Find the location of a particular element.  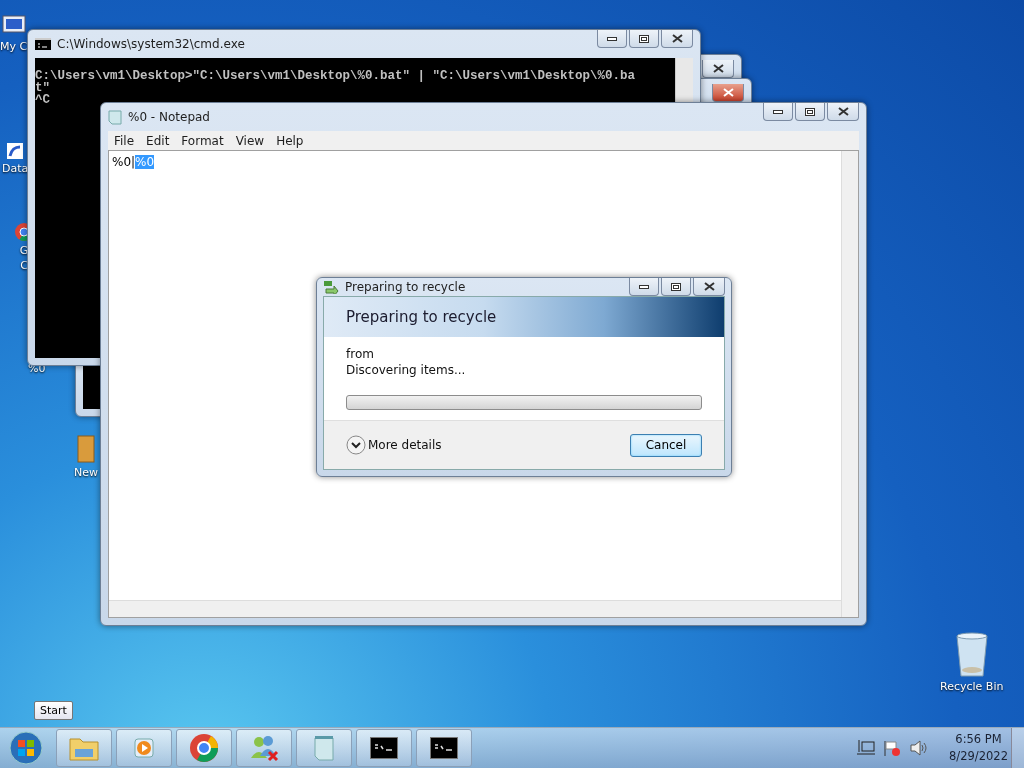

console-line: t" is located at coordinates (42, 88).